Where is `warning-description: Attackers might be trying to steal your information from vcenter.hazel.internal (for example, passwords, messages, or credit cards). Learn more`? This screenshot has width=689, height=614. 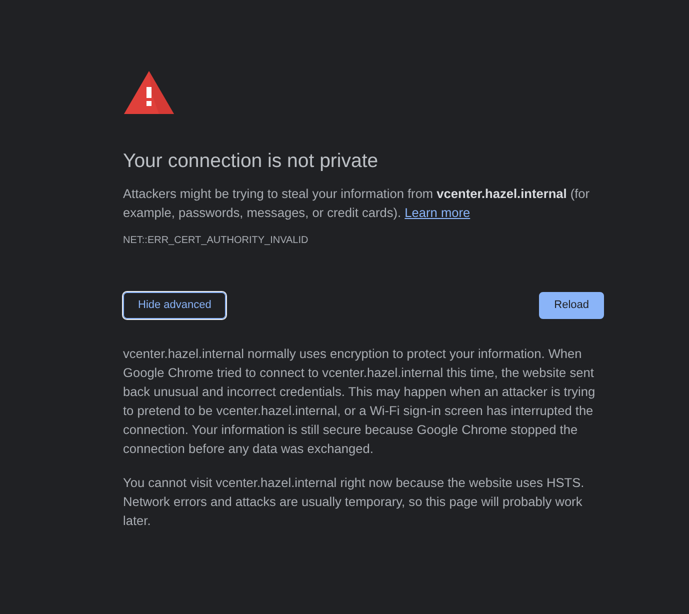 warning-description: Attackers might be trying to steal your information from vcenter.hazel.internal (for example, passwords, messages, or credit cards). Learn more is located at coordinates (357, 203).